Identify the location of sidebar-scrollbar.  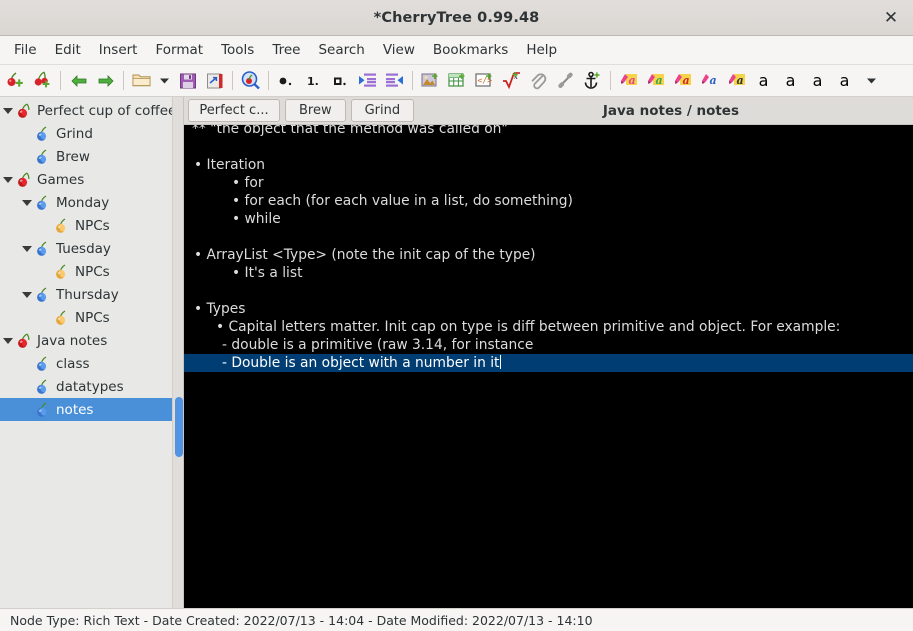
(177, 352).